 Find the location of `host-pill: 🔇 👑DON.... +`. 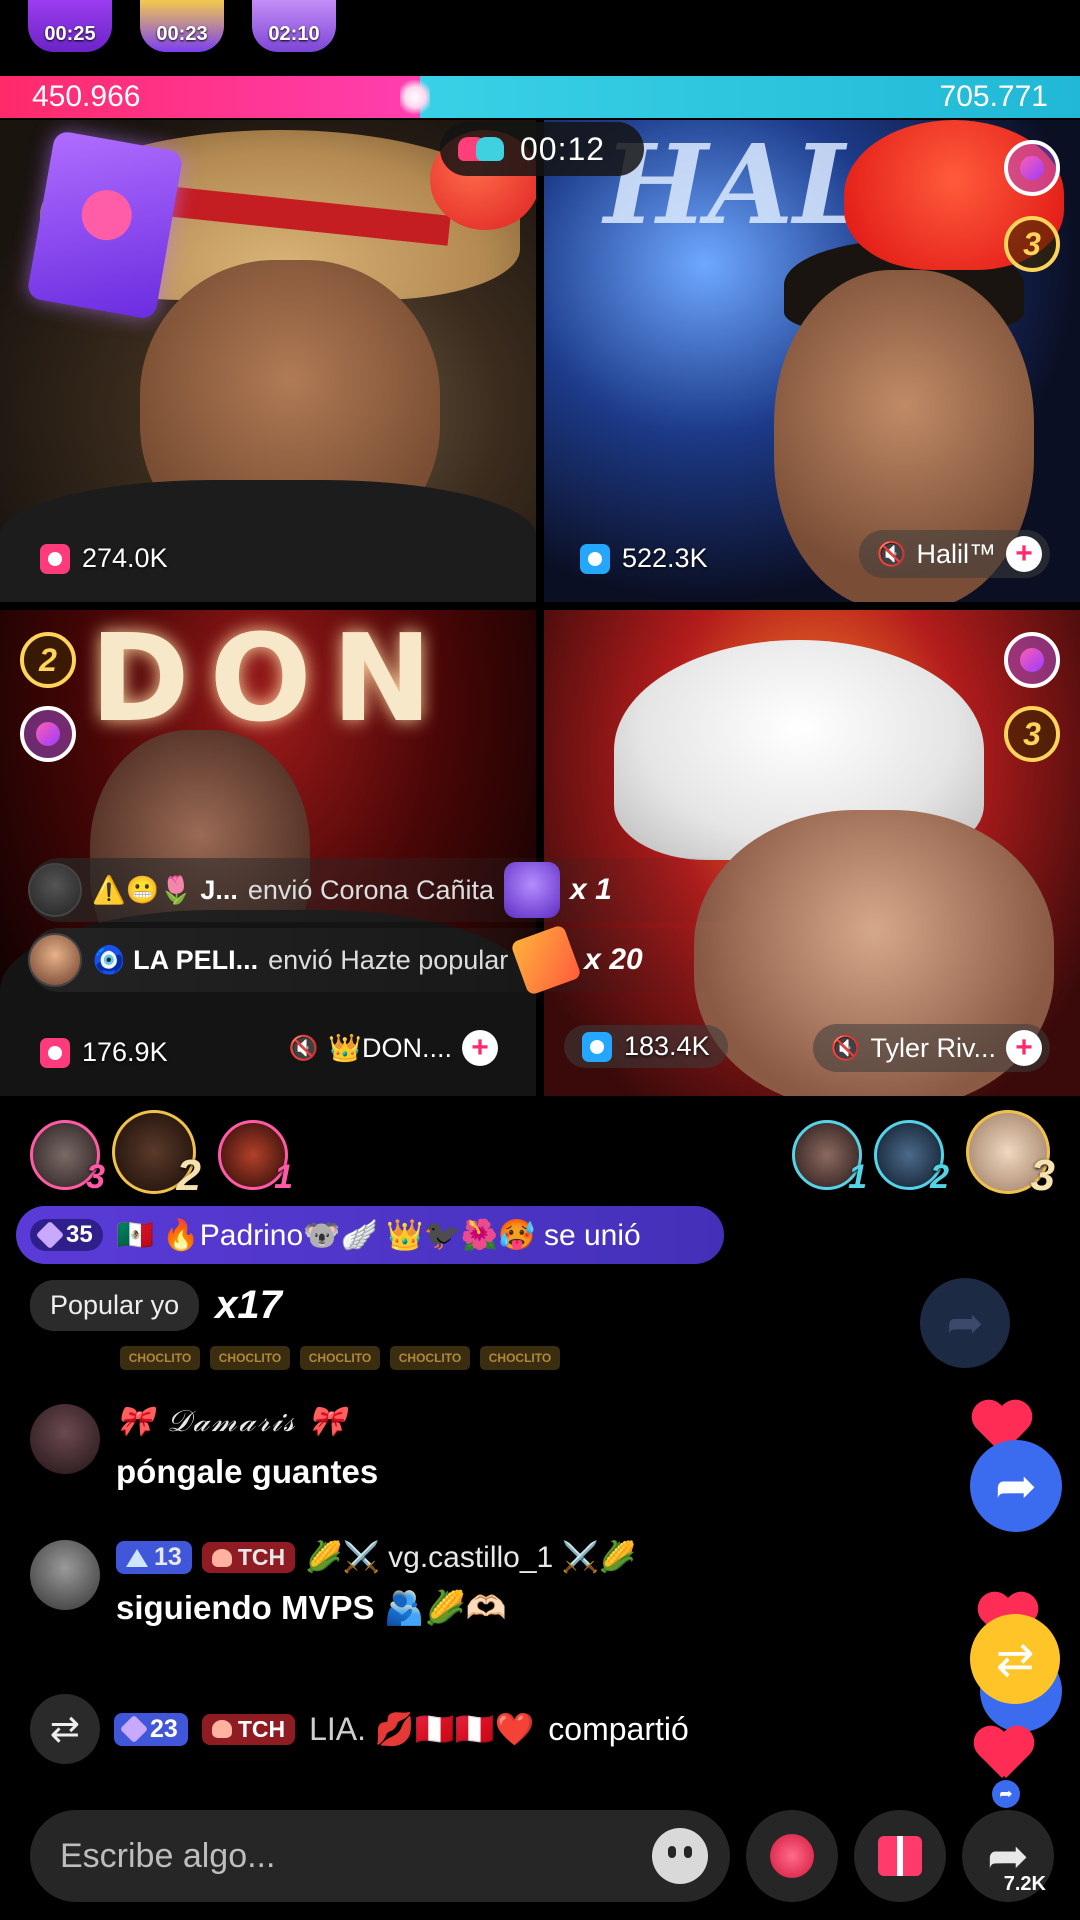

host-pill: 🔇 👑DON.... + is located at coordinates (388, 1048).